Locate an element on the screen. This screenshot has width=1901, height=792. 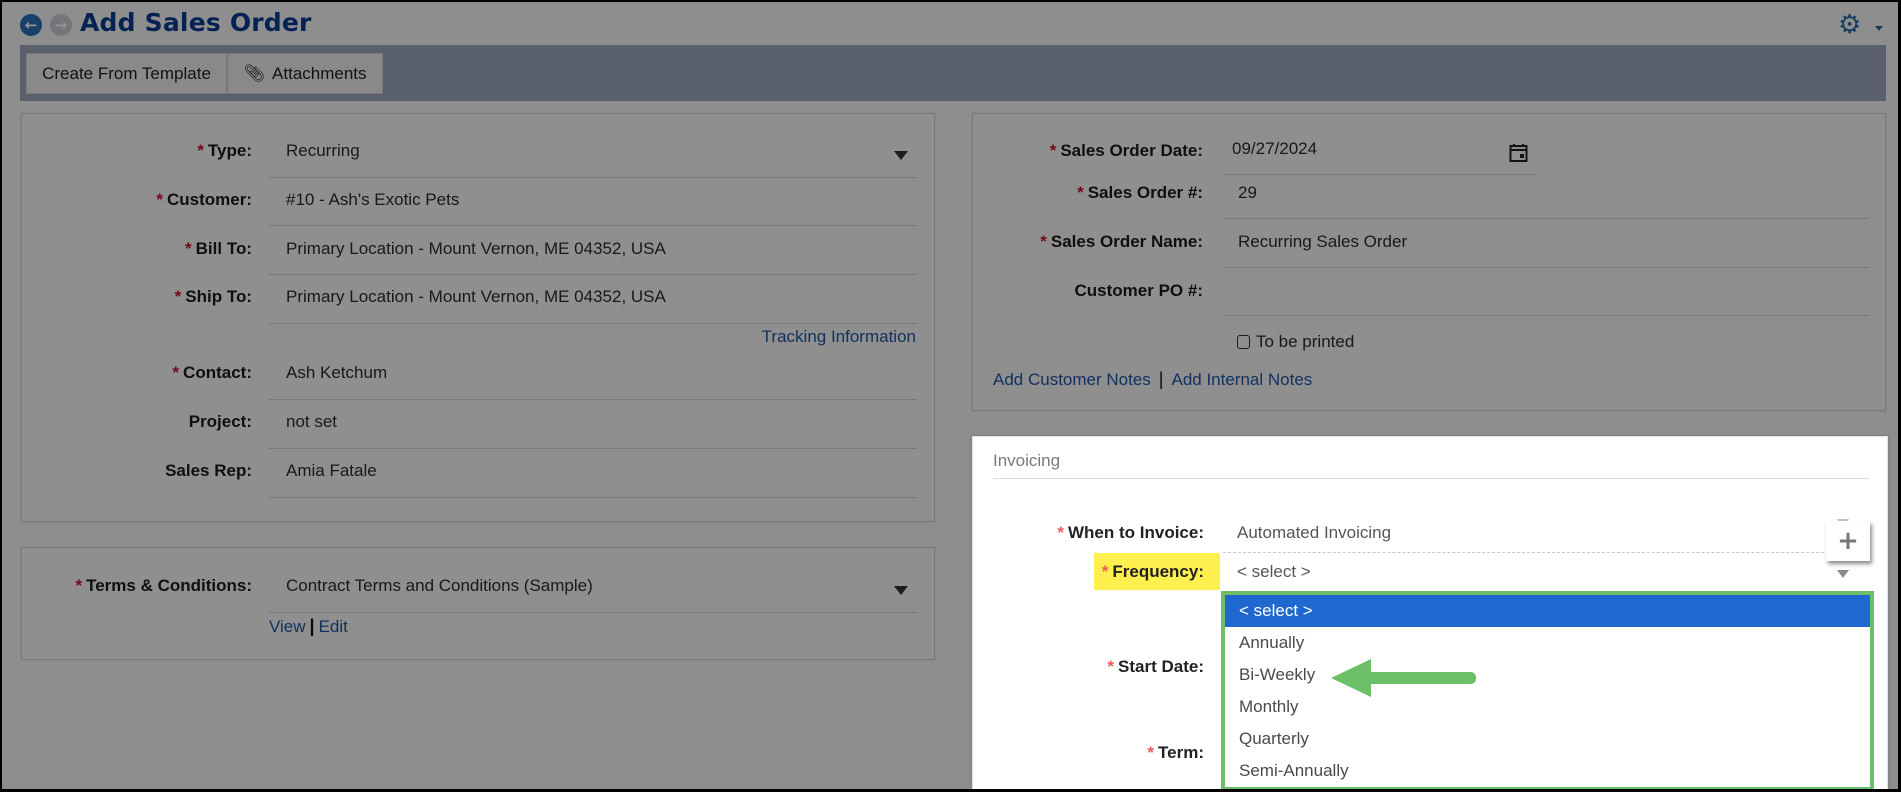
annotation-arrow-icon is located at coordinates (1403, 678).